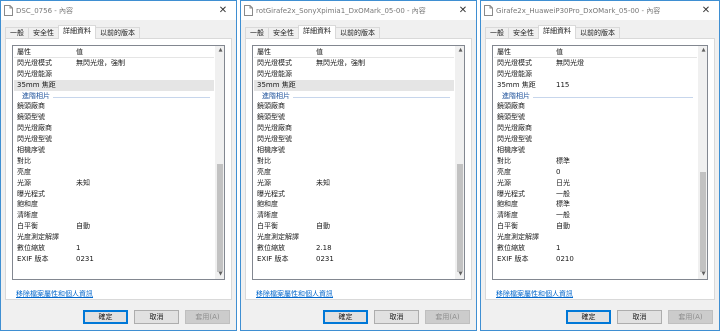 The height and width of the screenshot is (331, 720). I want to click on property-row: 閃光燈模式 無閃光燈, so click(595, 63).